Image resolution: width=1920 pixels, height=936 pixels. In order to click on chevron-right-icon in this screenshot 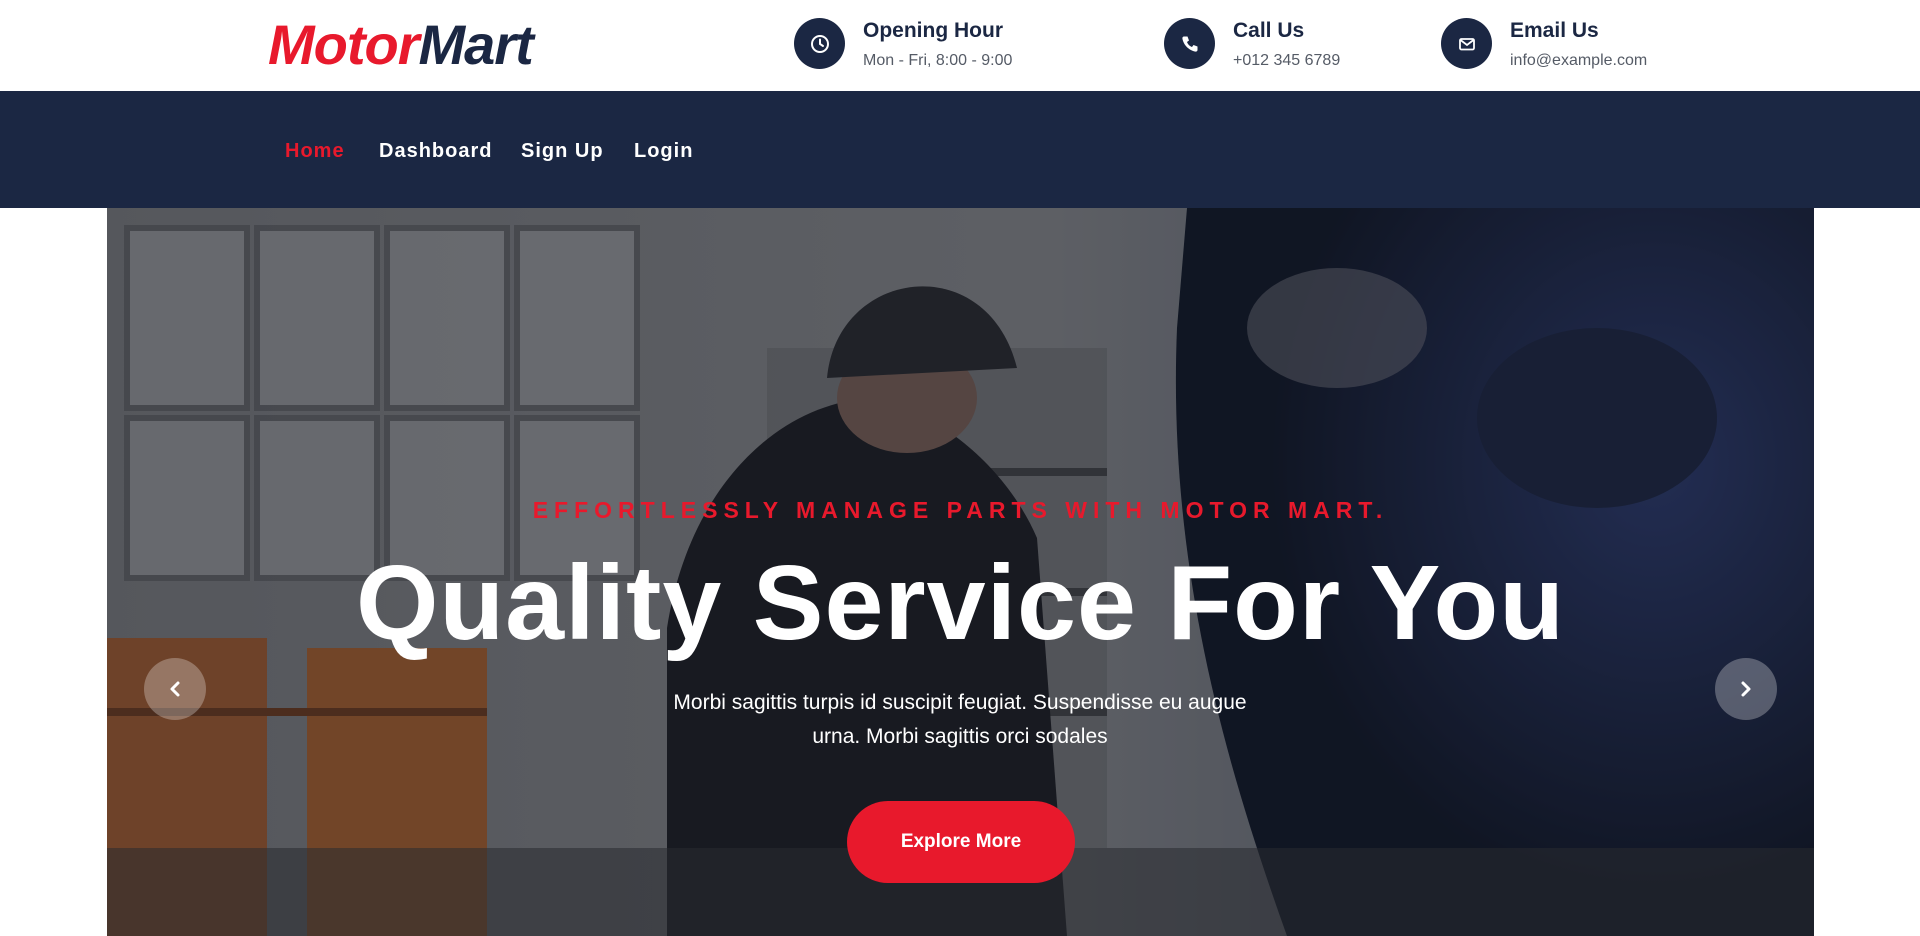, I will do `click(1746, 689)`.